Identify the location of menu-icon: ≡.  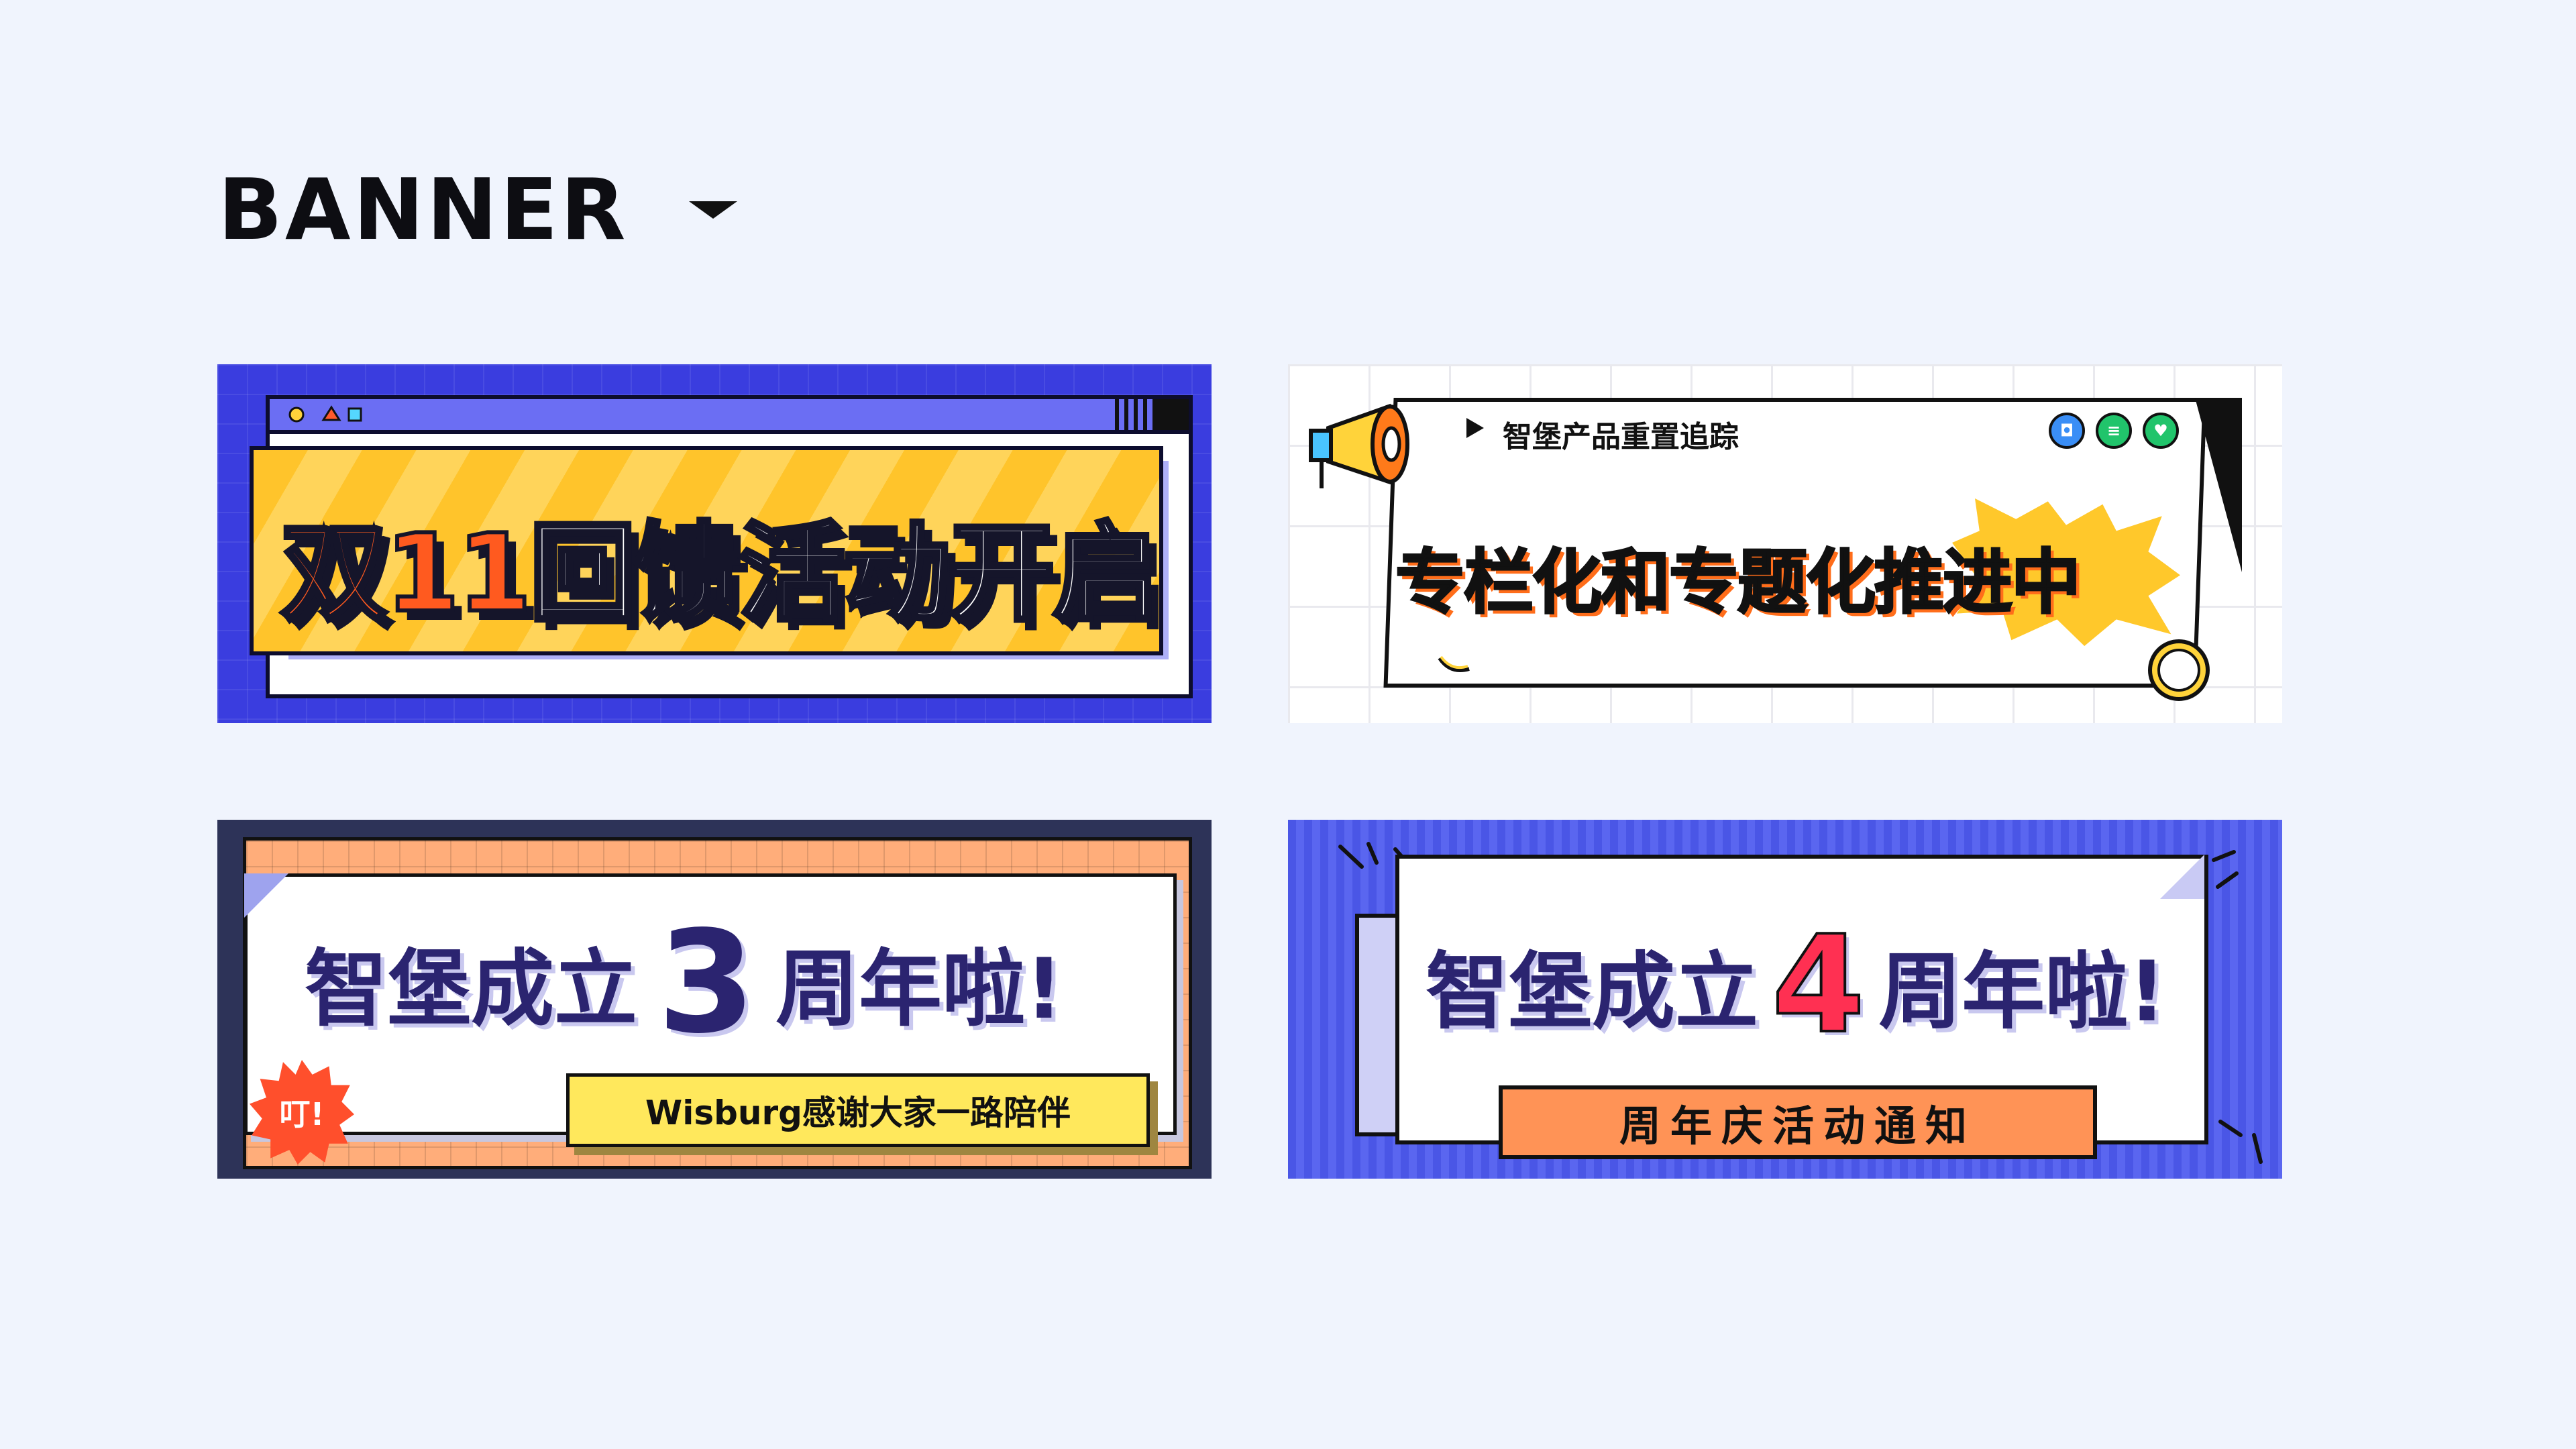
(2114, 431).